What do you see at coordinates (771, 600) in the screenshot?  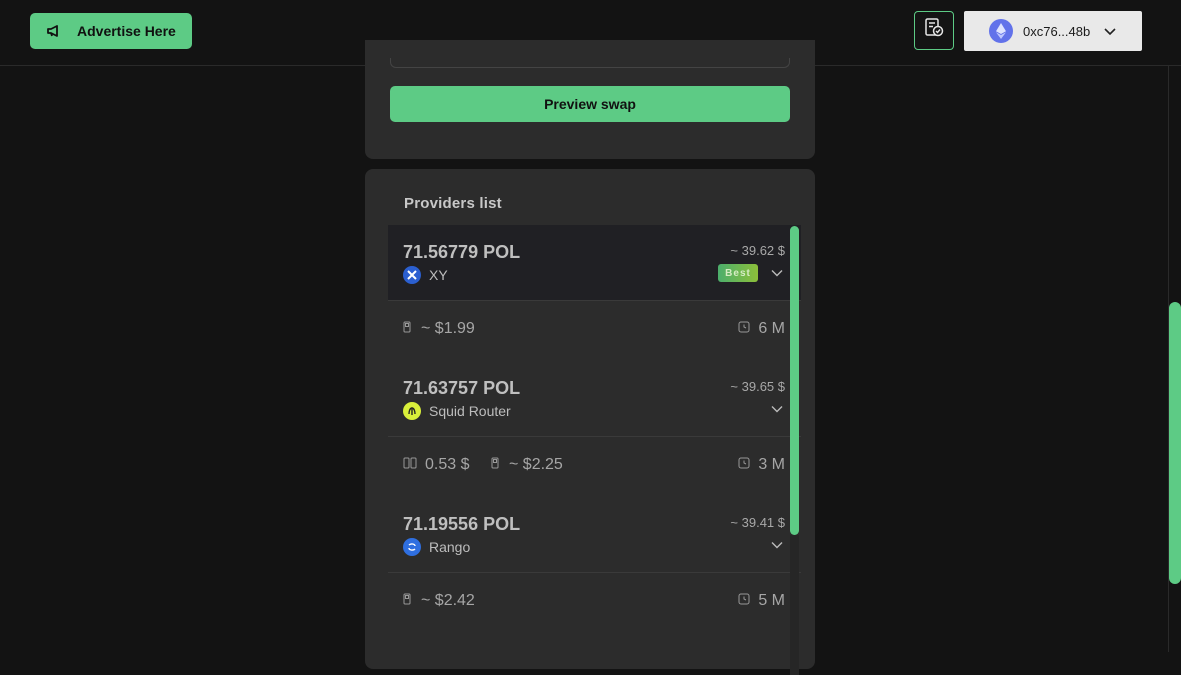 I see `time-value: 5 M` at bounding box center [771, 600].